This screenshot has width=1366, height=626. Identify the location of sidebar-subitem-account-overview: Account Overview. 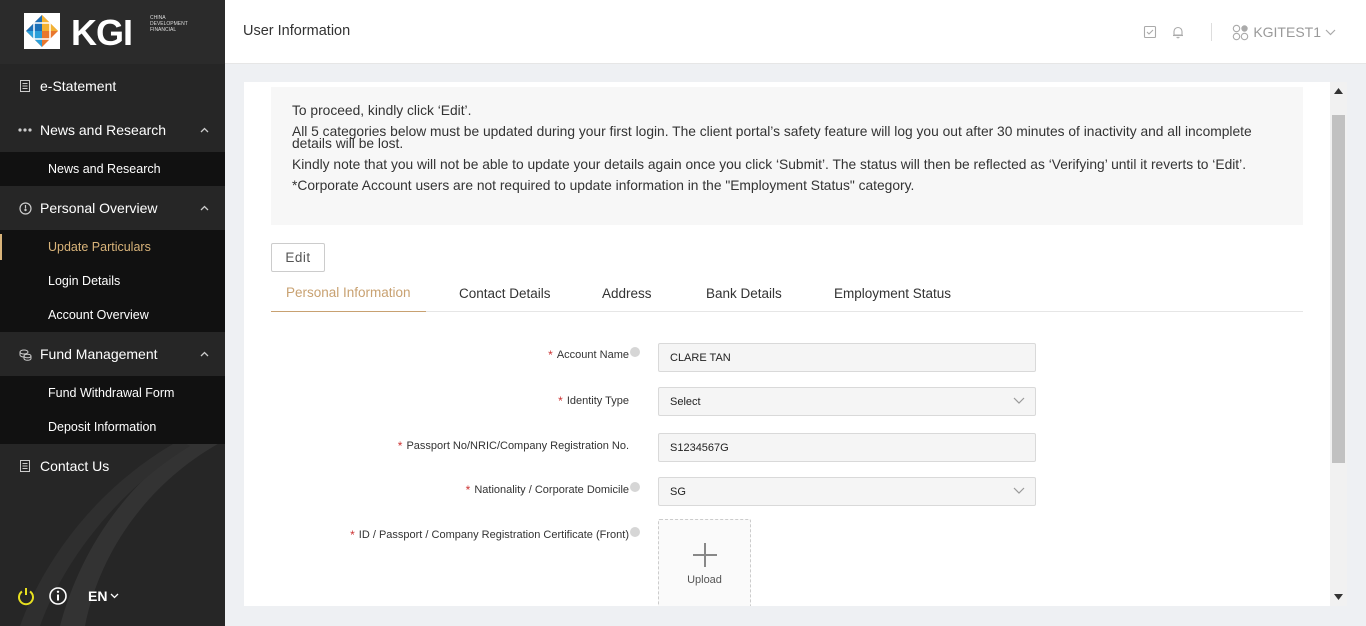
(112, 315).